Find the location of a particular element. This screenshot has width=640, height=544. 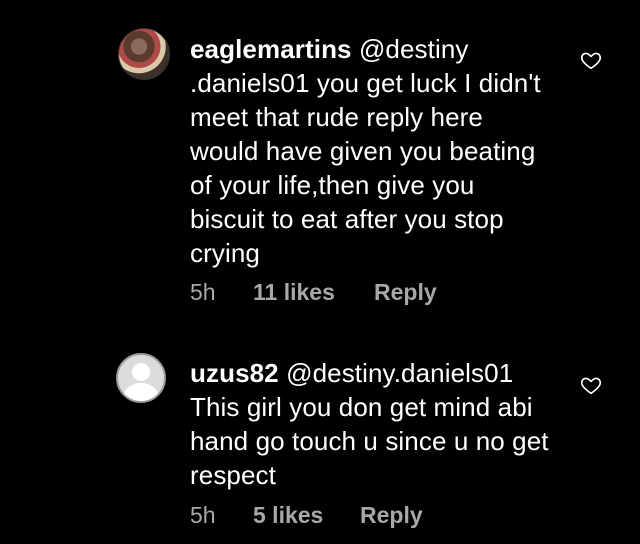

comment-username: uzus82 is located at coordinates (234, 373).